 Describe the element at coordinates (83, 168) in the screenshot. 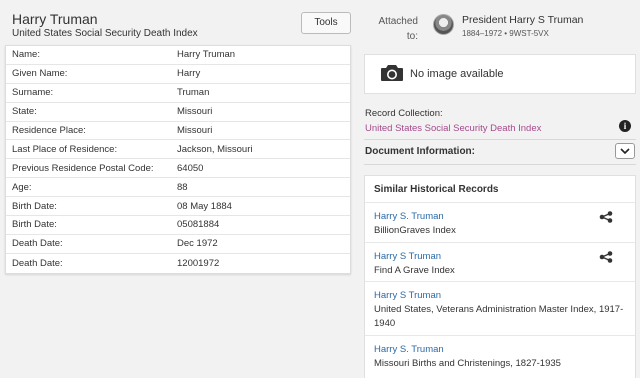

I see `fact-label: Previous Residence Postal Code:` at that location.